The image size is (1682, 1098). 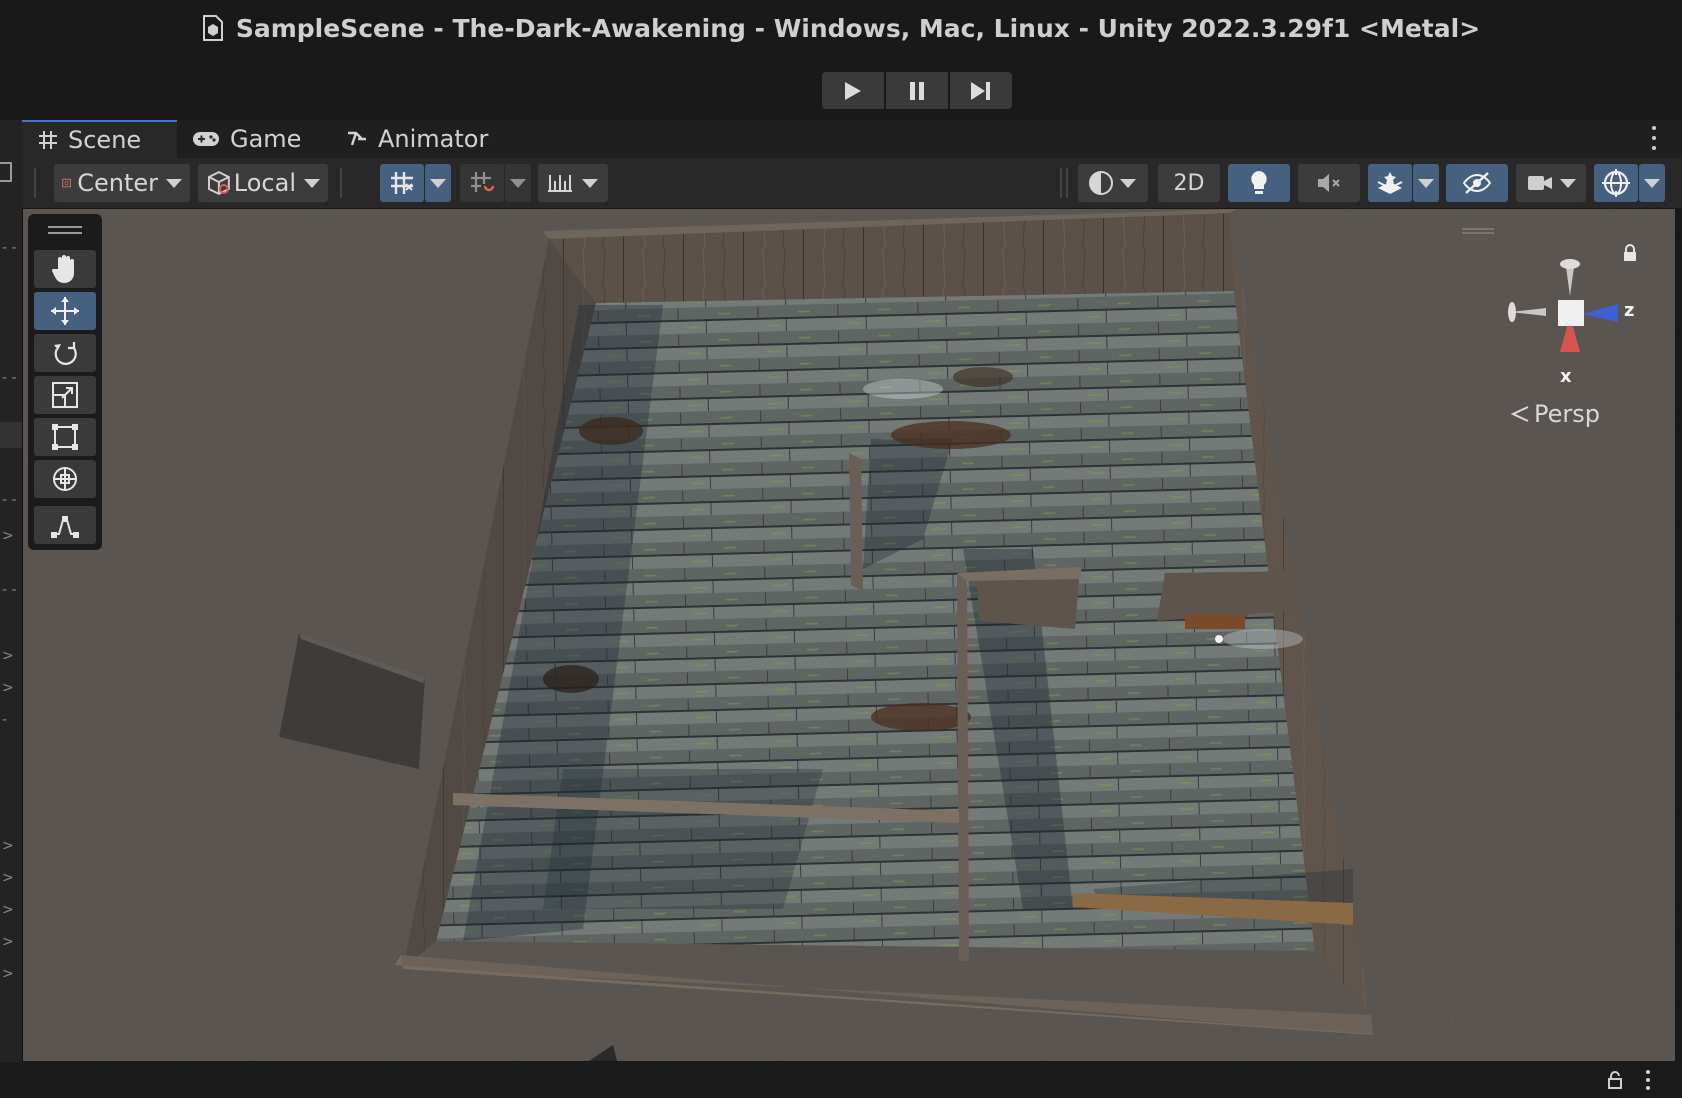 What do you see at coordinates (48, 140) in the screenshot?
I see `grid-hash-icon` at bounding box center [48, 140].